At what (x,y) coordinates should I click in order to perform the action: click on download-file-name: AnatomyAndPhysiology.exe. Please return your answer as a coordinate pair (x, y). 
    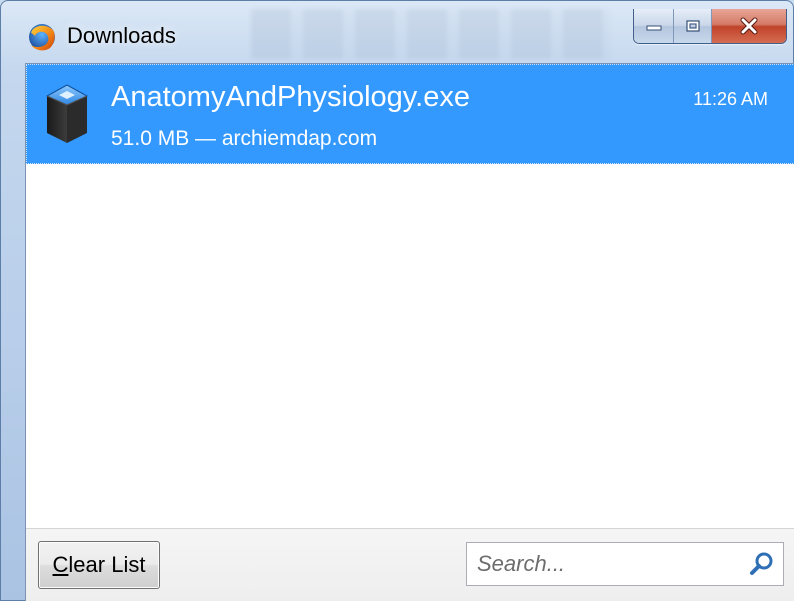
    Looking at the image, I should click on (290, 97).